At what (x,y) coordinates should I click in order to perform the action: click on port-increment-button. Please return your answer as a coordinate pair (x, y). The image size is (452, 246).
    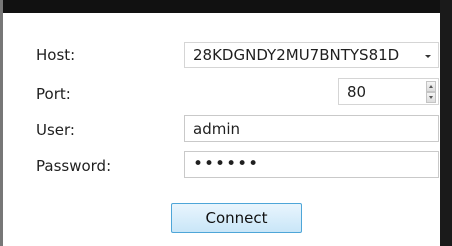
    Looking at the image, I should click on (431, 86).